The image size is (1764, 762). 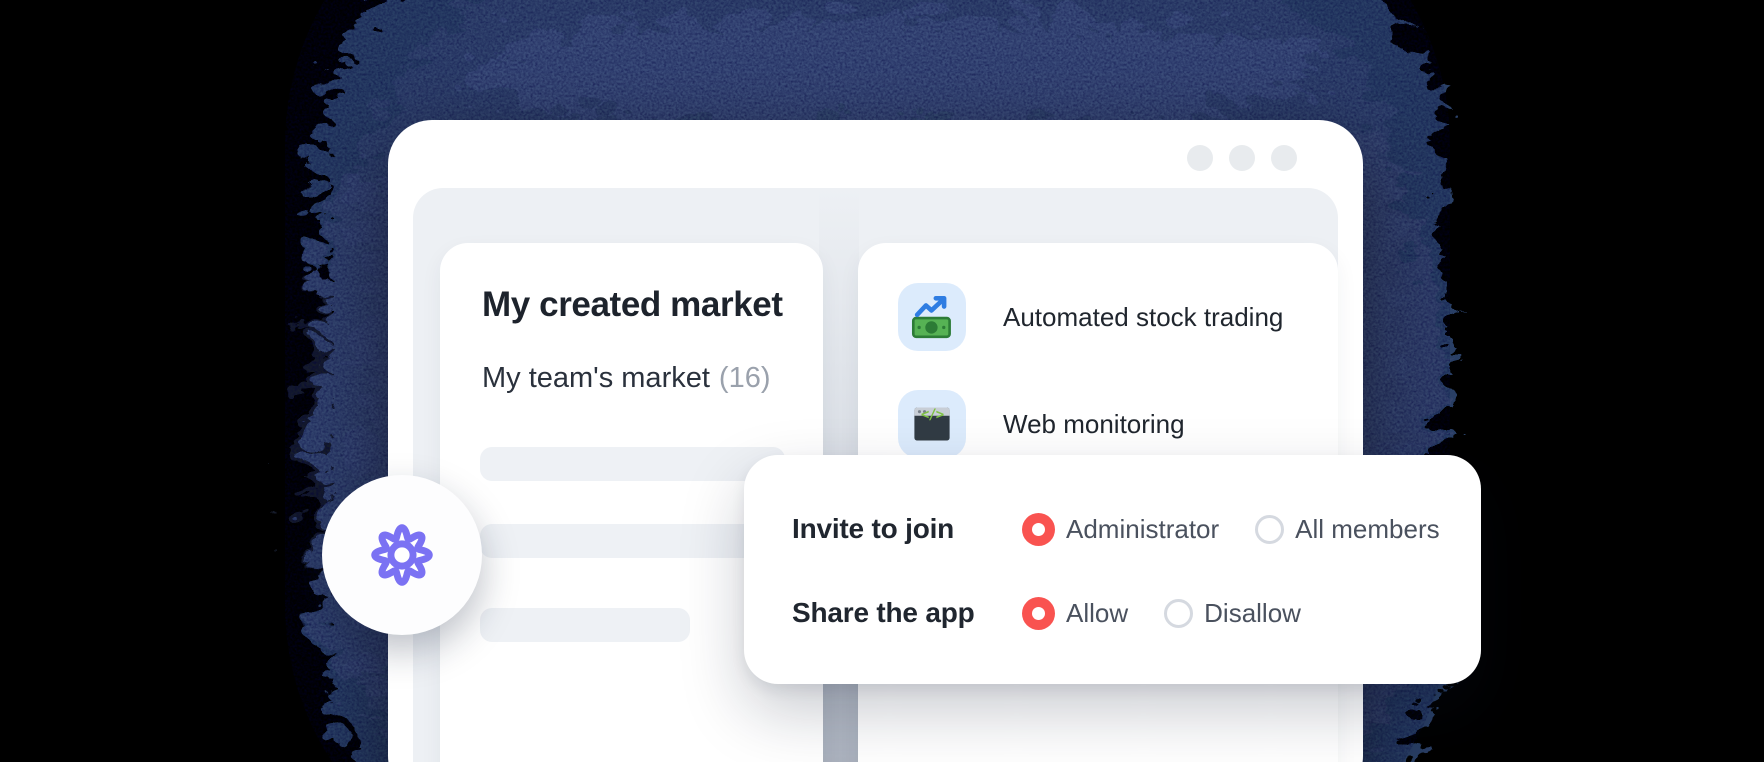 What do you see at coordinates (1143, 316) in the screenshot?
I see `list-item-label: Automated stock trading` at bounding box center [1143, 316].